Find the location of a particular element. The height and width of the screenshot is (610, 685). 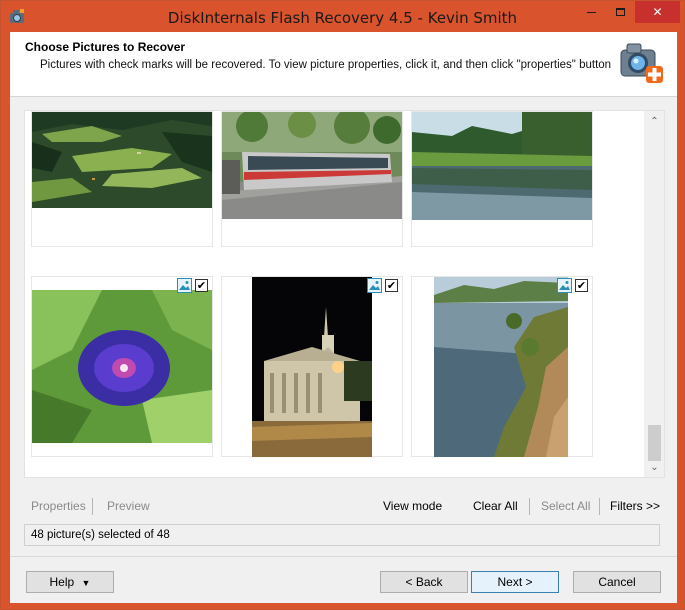

purple-flower-image is located at coordinates (122, 366).